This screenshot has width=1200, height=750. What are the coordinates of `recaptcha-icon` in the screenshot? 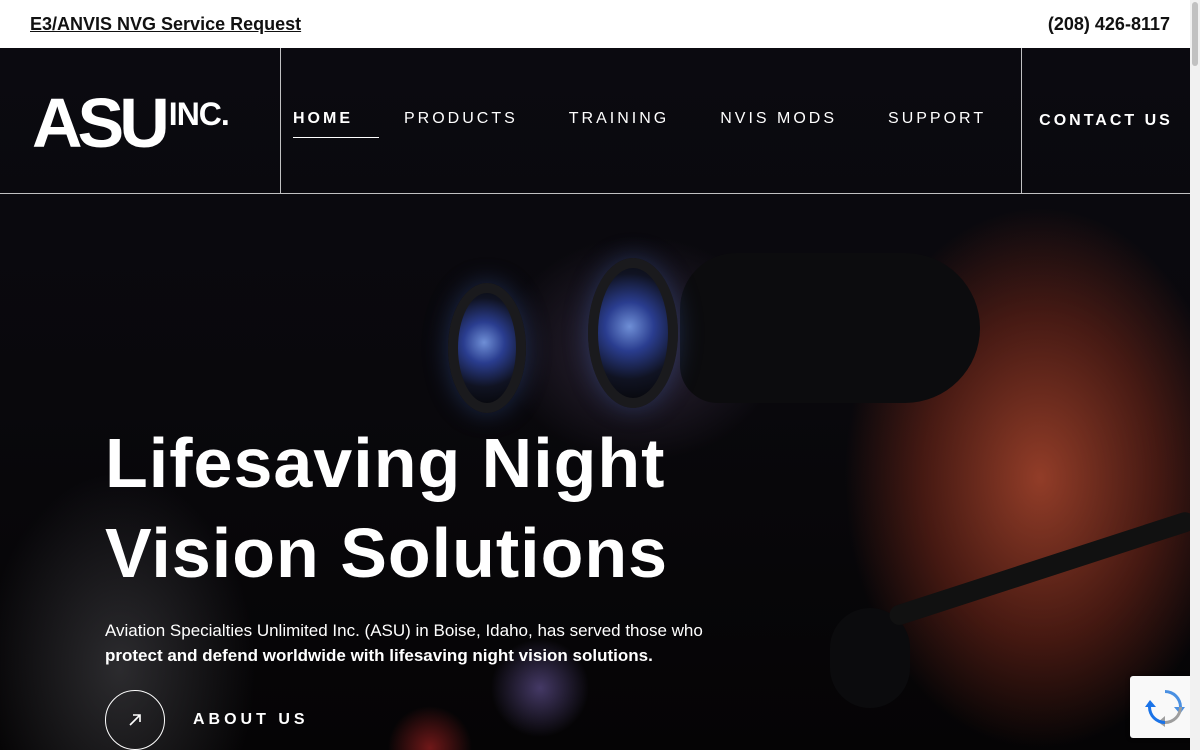 It's located at (1165, 708).